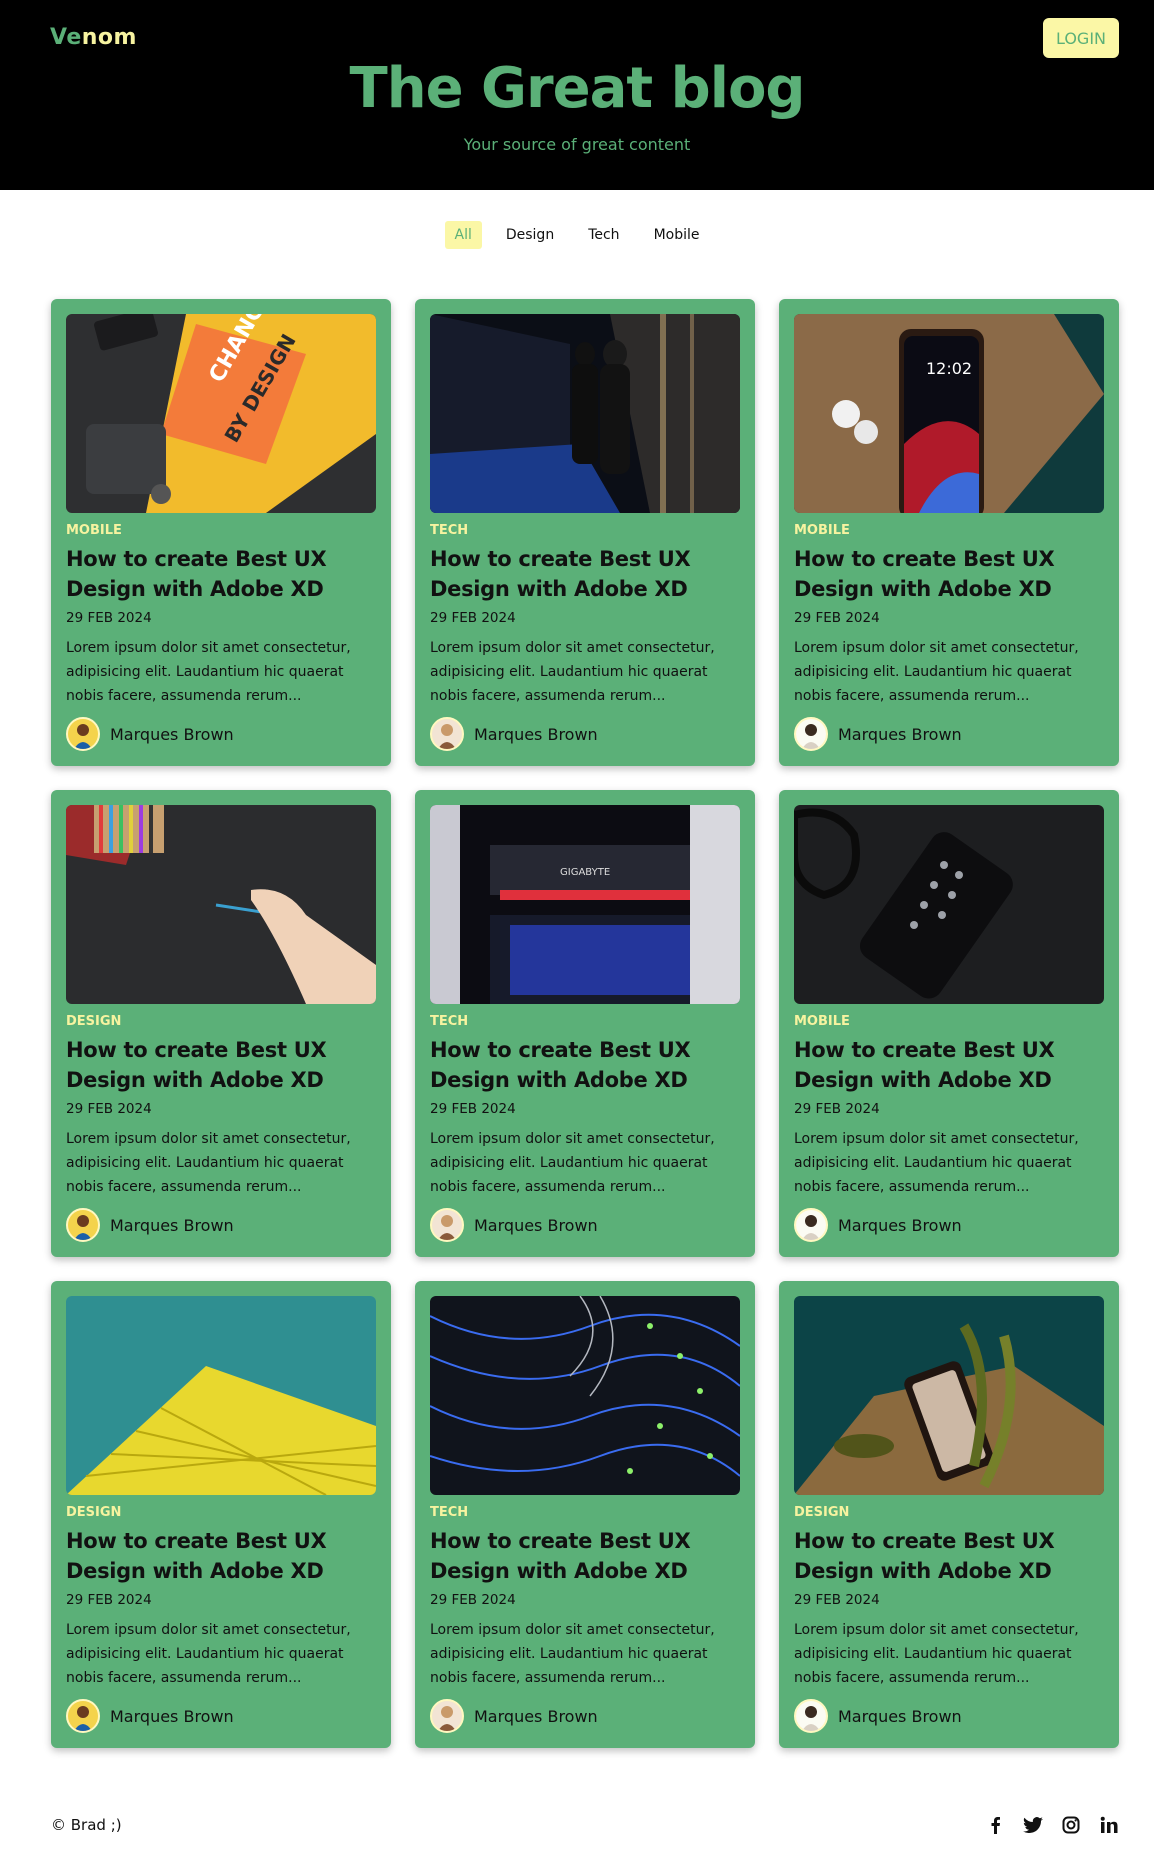 This screenshot has height=1868, width=1154. Describe the element at coordinates (577, 88) in the screenshot. I see `page-title: The Great blog` at that location.